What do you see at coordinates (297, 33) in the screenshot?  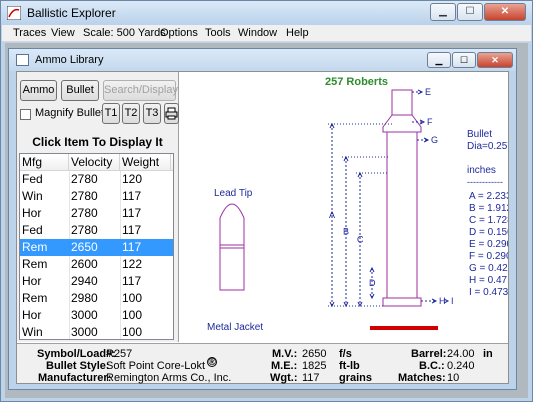 I see `menu-help: Help` at bounding box center [297, 33].